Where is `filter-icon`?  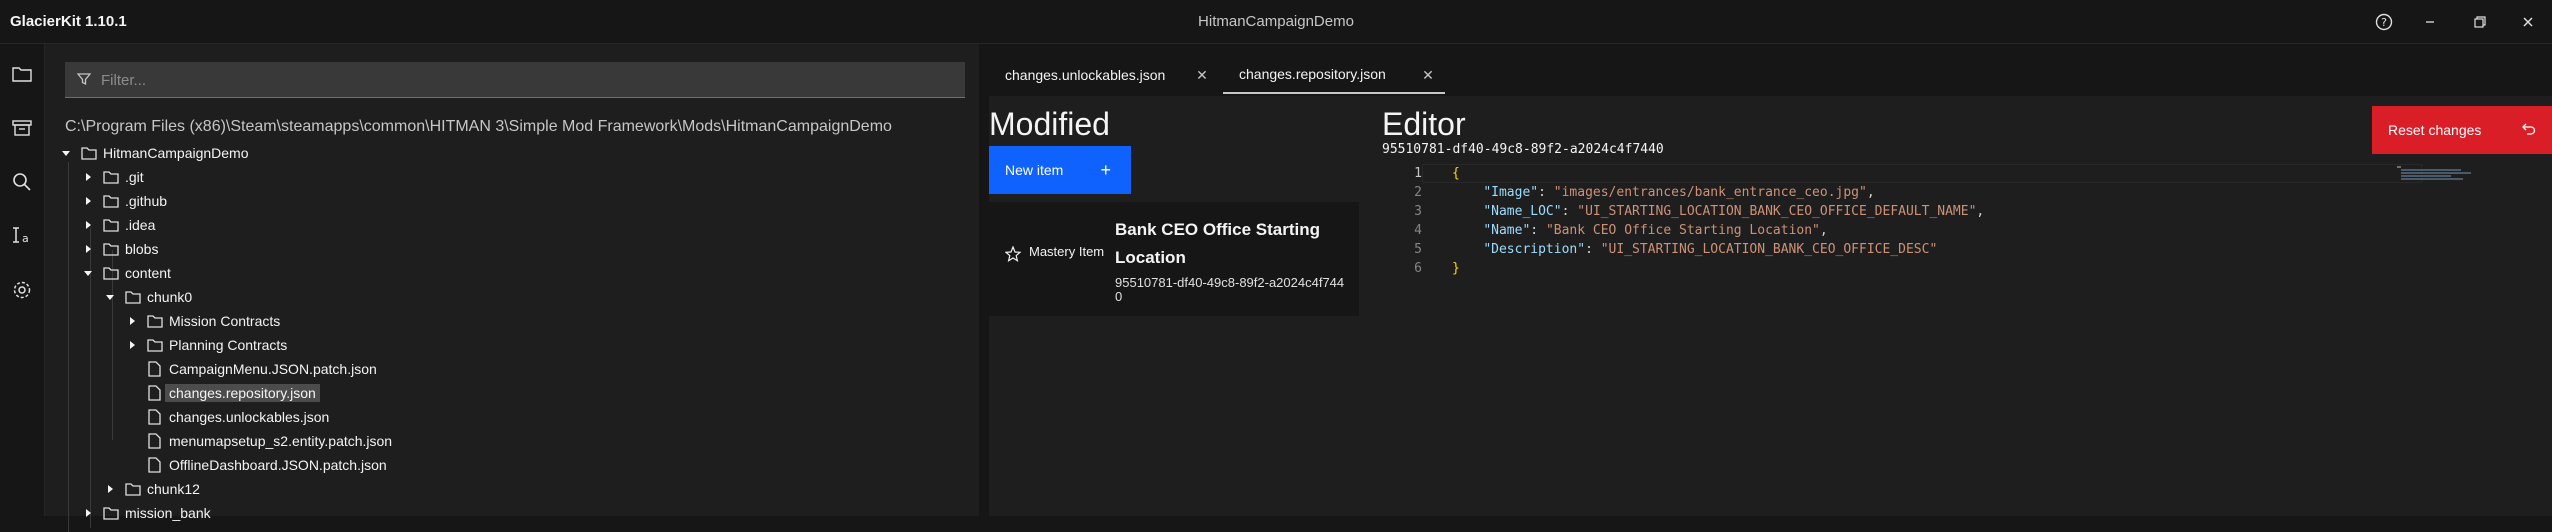
filter-icon is located at coordinates (84, 81).